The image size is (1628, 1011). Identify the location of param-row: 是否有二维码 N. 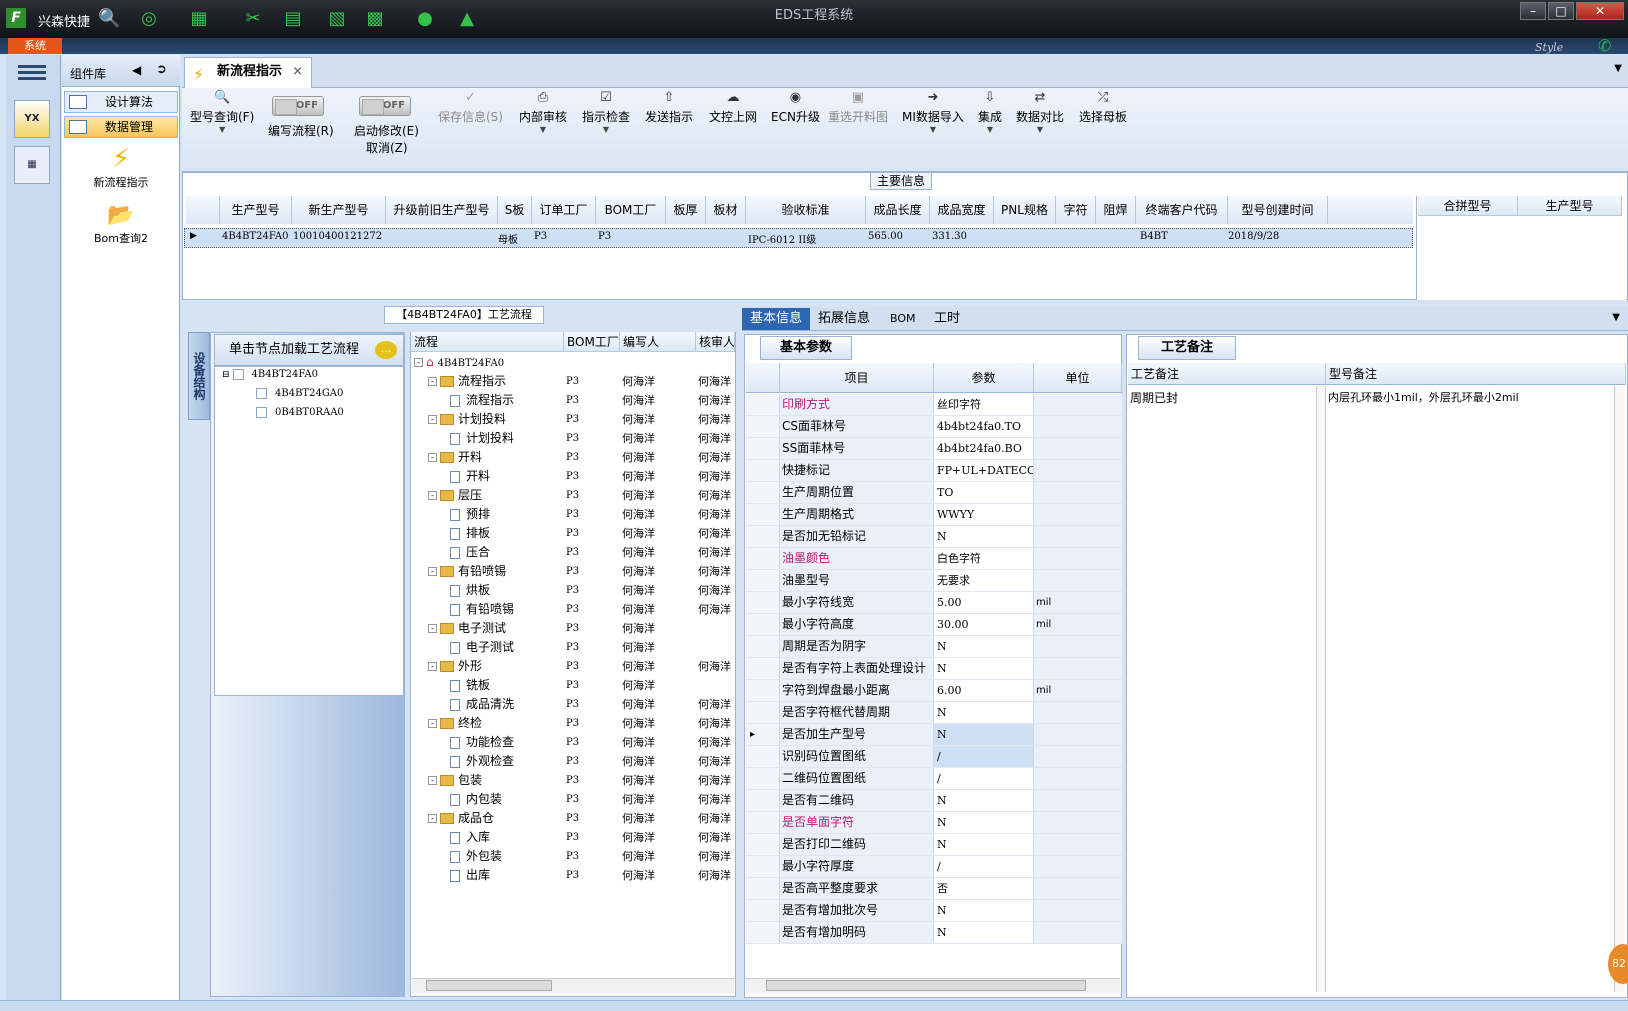
(934, 801).